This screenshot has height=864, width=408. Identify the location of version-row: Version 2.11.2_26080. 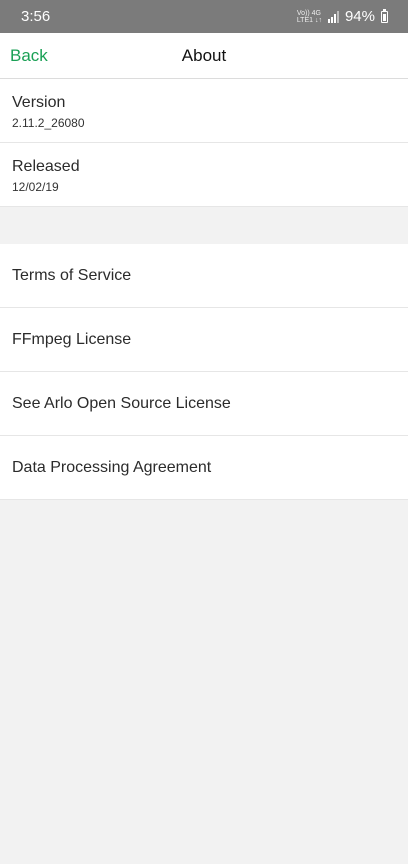
(204, 111).